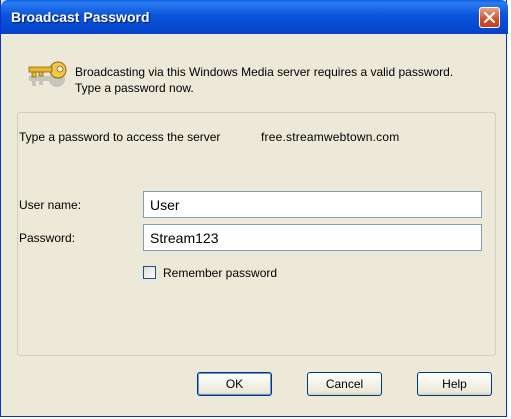 The width and height of the screenshot is (511, 419). I want to click on close-button, so click(489, 17).